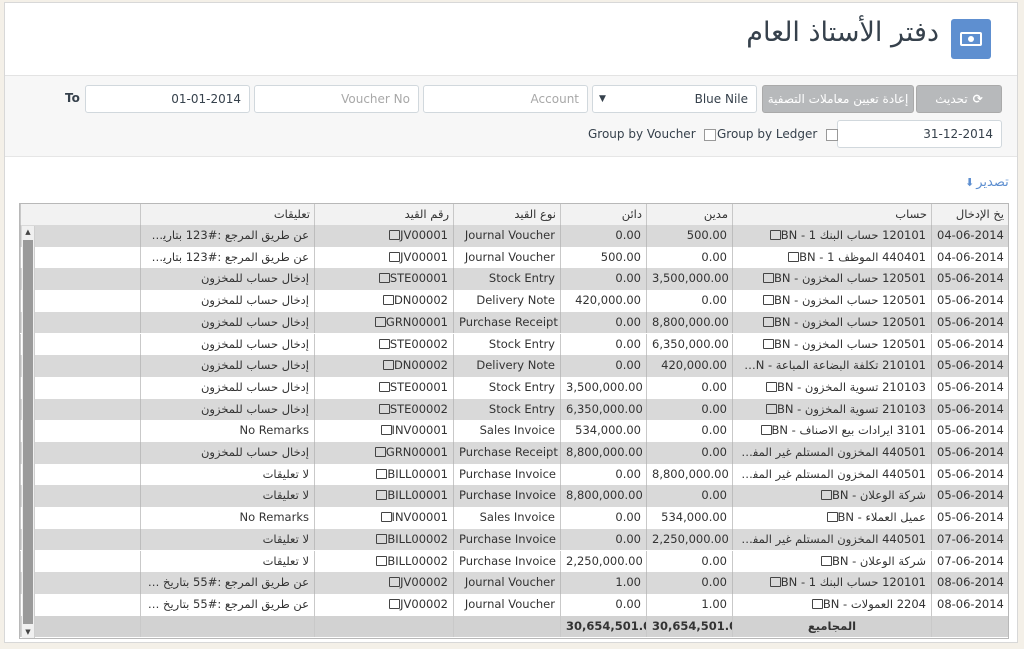 Image resolution: width=1024 pixels, height=649 pixels. I want to click on voucher-no-link: BILL00001, so click(417, 495).